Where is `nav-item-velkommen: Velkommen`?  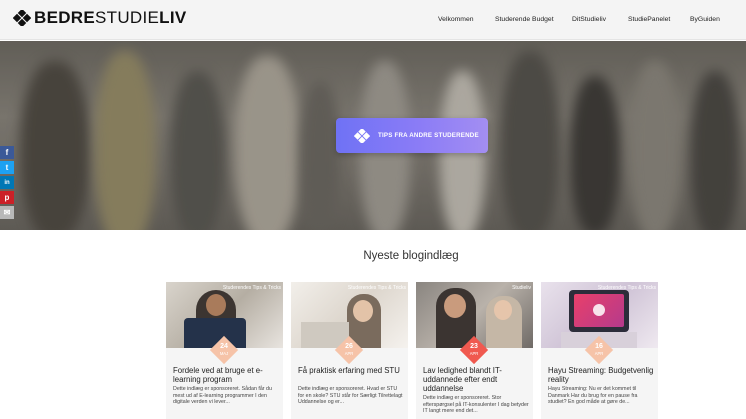
nav-item-velkommen: Velkommen is located at coordinates (456, 19).